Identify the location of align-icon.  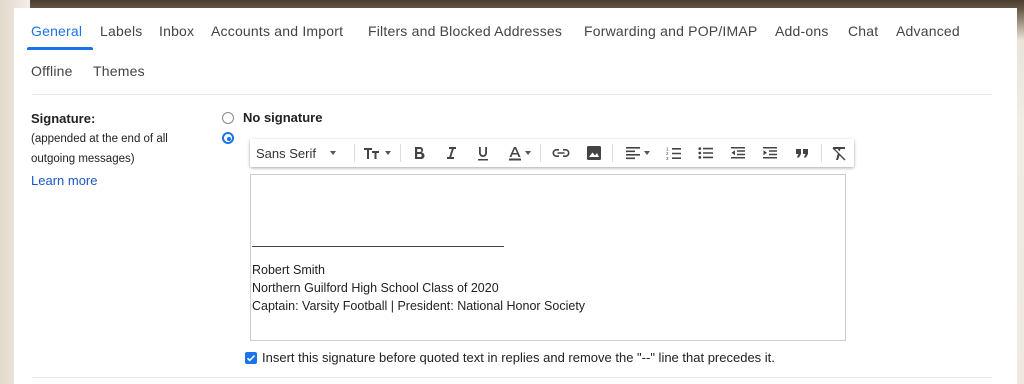
(637, 153).